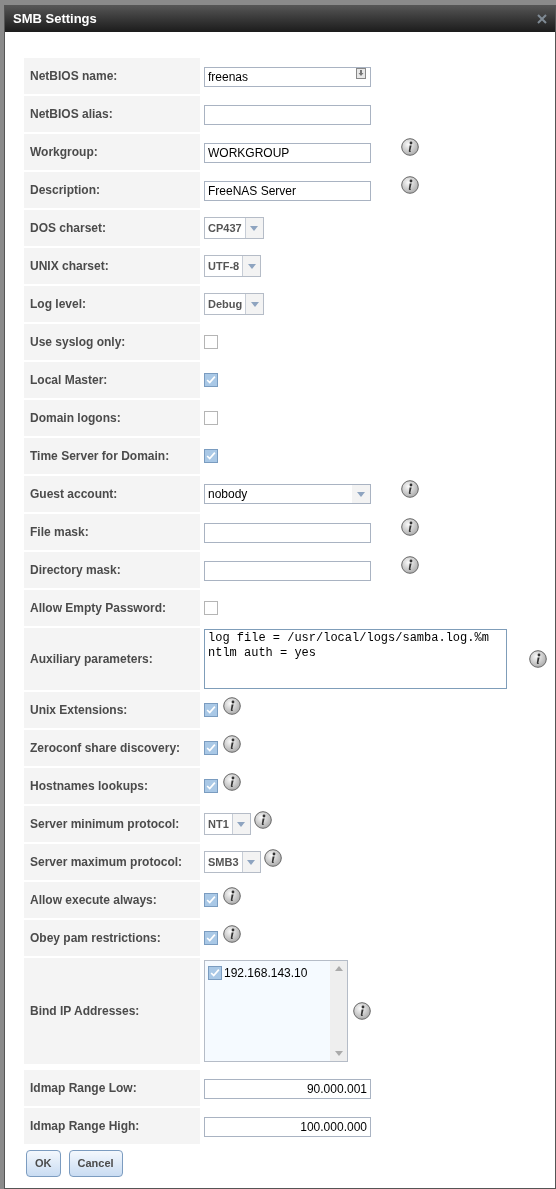 The image size is (556, 1189). I want to click on field-label: Description:, so click(112, 190).